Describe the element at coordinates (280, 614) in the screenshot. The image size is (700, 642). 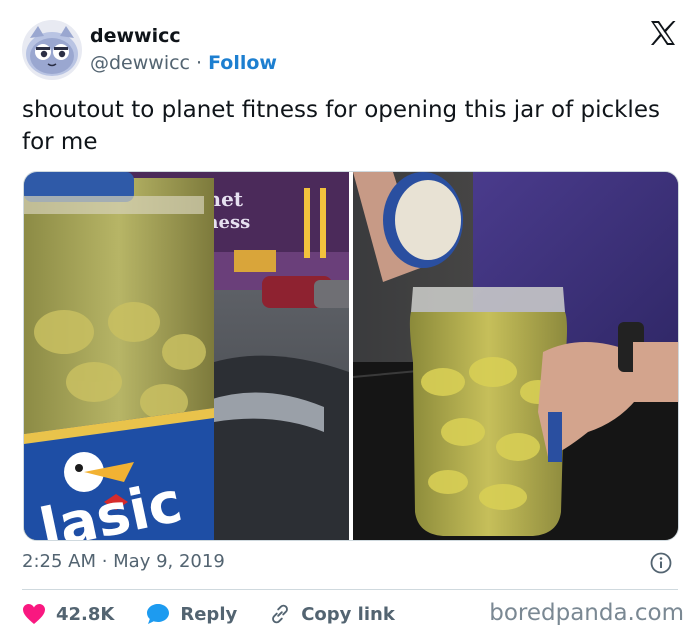
I see `link-icon` at that location.